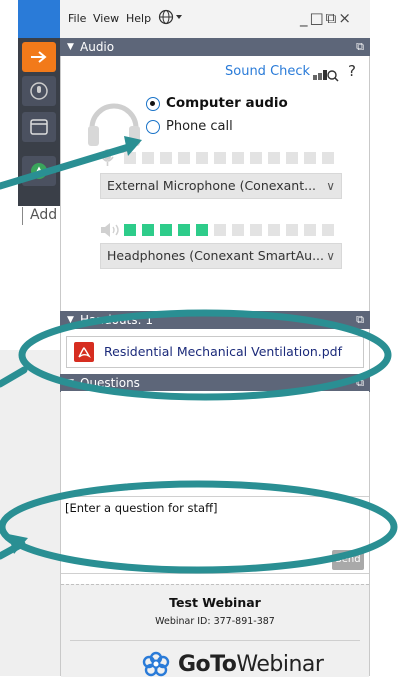 This screenshot has width=399, height=678. I want to click on arrow-right-icon, so click(39, 57).